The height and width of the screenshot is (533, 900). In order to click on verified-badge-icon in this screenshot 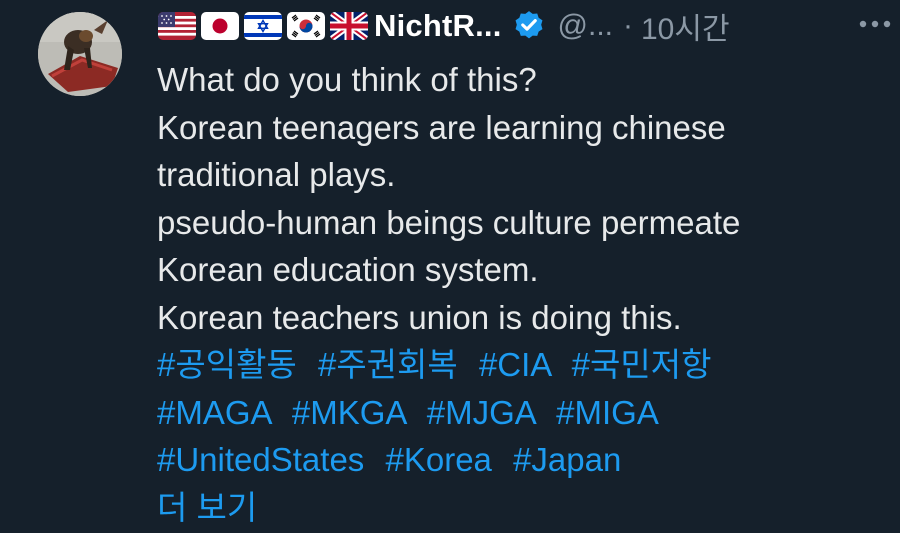, I will do `click(529, 26)`.